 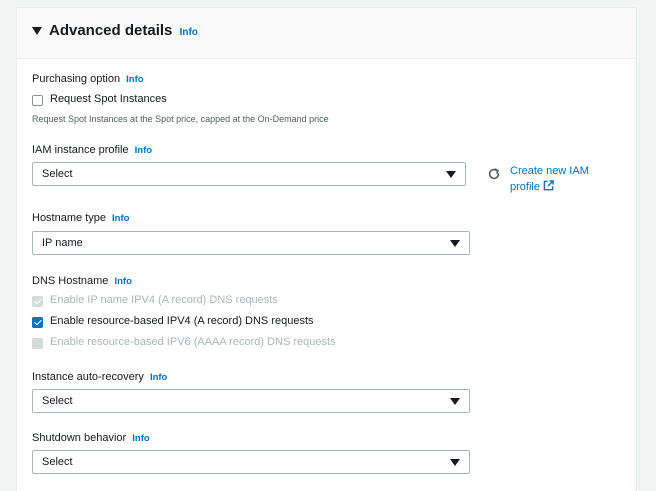 What do you see at coordinates (37, 301) in the screenshot?
I see `dns-ipname-ipv4-checkbox` at bounding box center [37, 301].